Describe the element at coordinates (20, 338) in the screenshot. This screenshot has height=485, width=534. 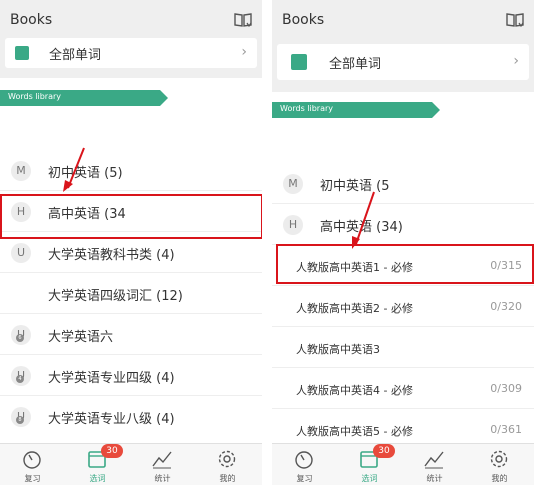
I see `item-sub-badge: 6` at that location.